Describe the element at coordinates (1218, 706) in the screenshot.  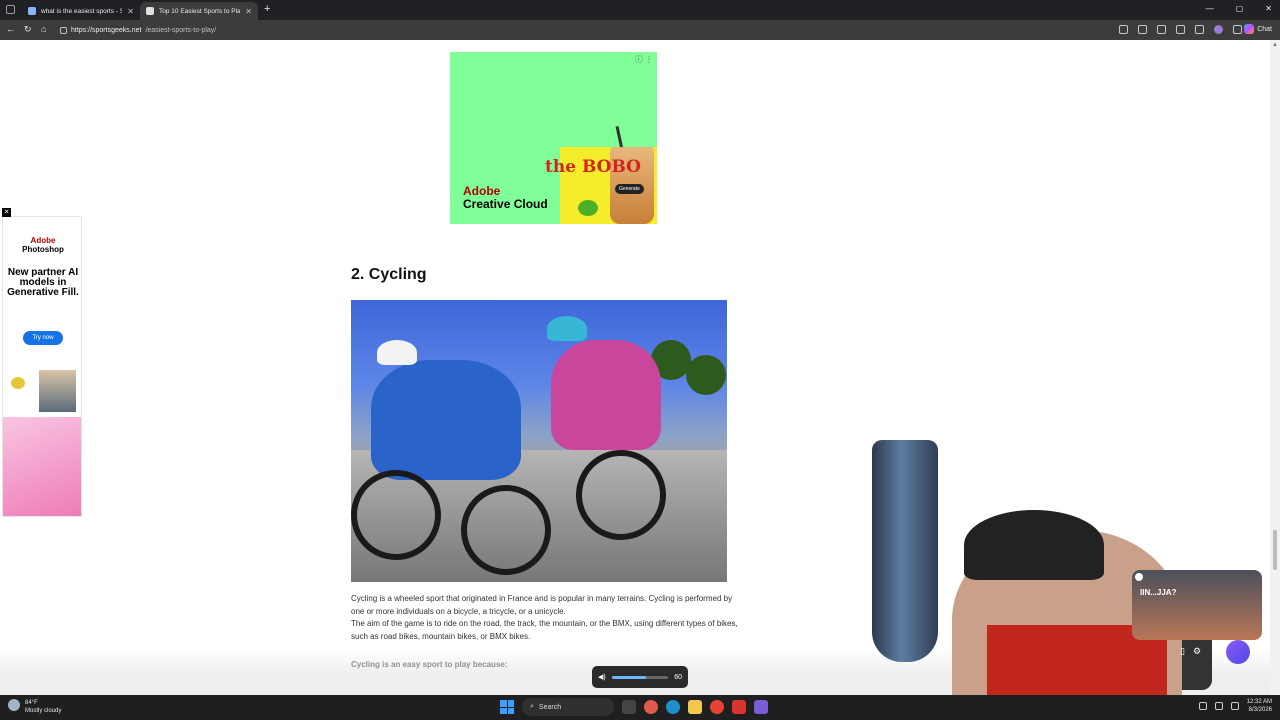
I see `wifi-icon` at that location.